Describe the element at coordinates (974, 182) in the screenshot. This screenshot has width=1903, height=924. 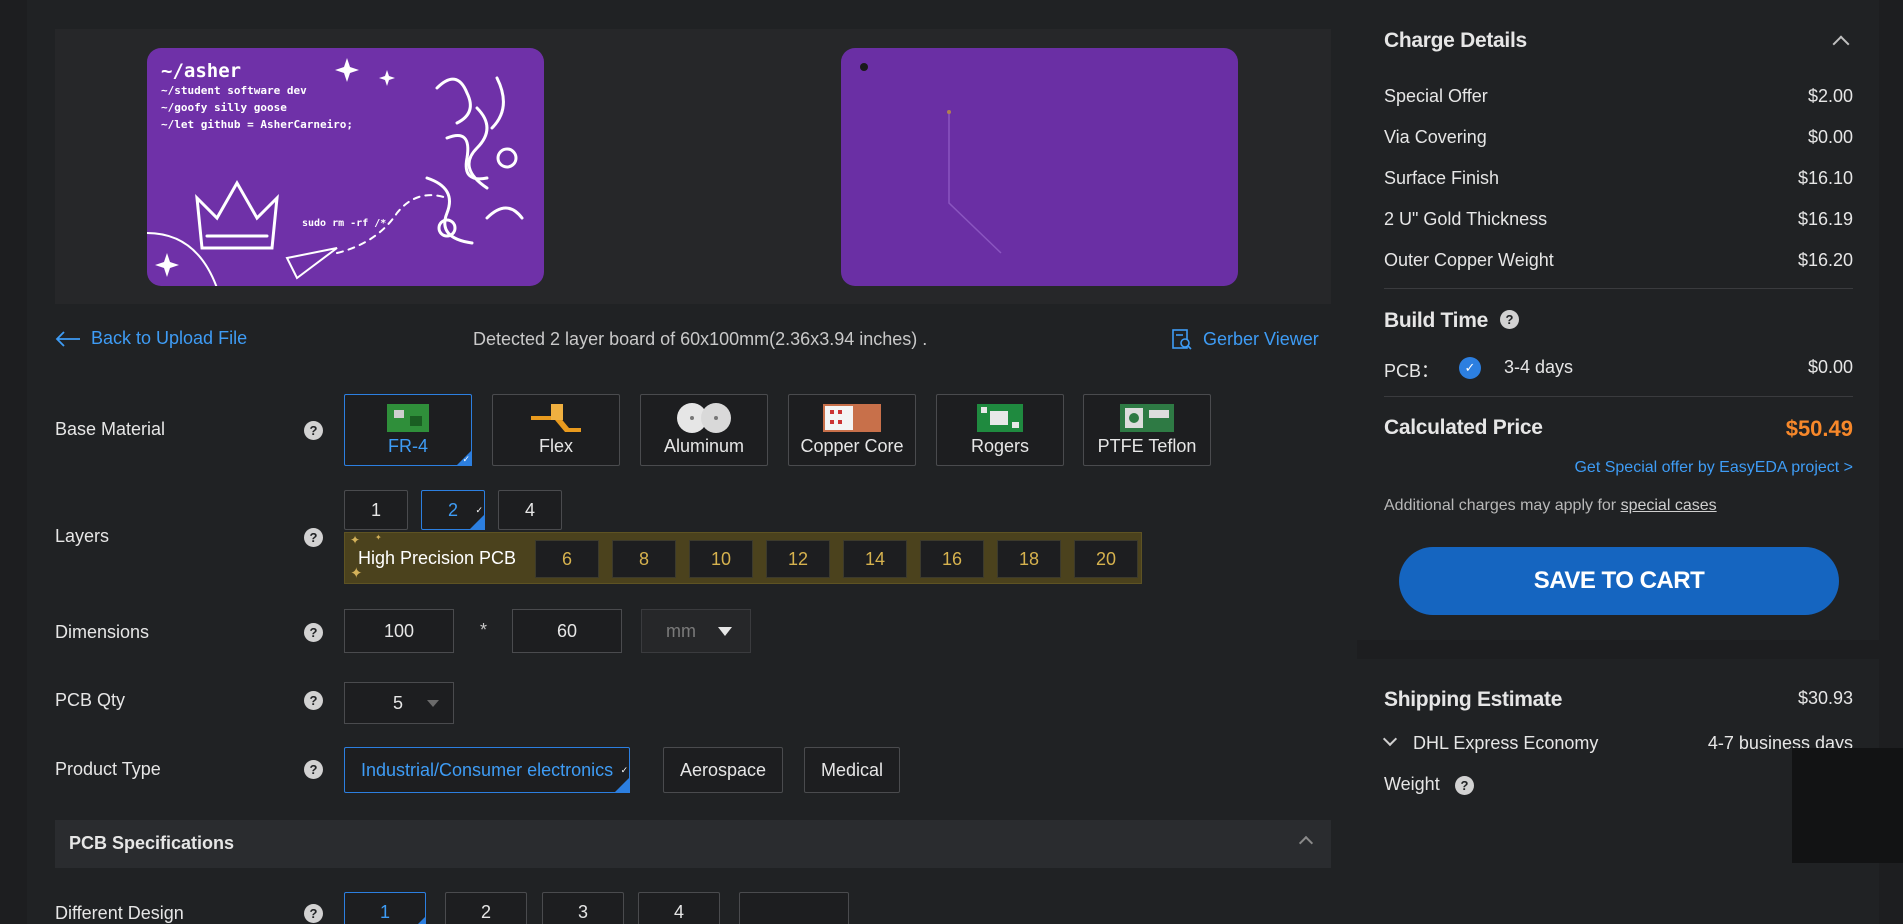
I see `trace-icon` at that location.